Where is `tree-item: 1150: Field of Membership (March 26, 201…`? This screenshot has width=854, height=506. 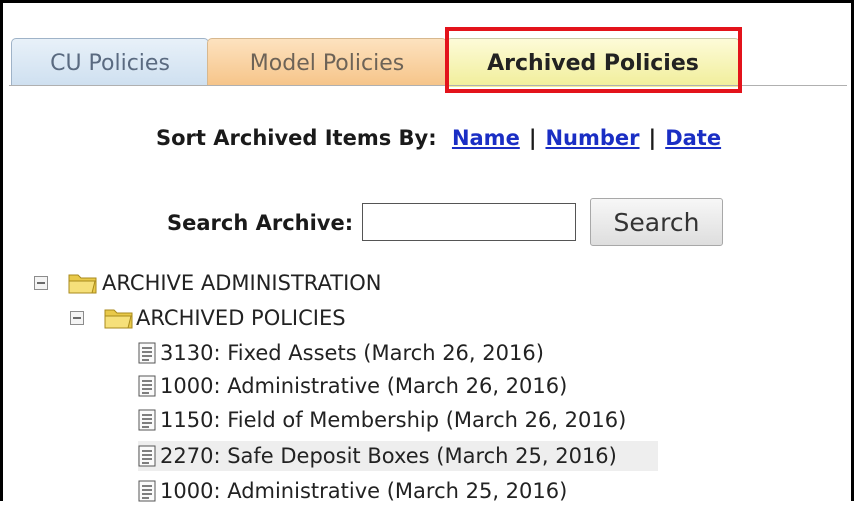 tree-item: 1150: Field of Membership (March 26, 201… is located at coordinates (403, 420).